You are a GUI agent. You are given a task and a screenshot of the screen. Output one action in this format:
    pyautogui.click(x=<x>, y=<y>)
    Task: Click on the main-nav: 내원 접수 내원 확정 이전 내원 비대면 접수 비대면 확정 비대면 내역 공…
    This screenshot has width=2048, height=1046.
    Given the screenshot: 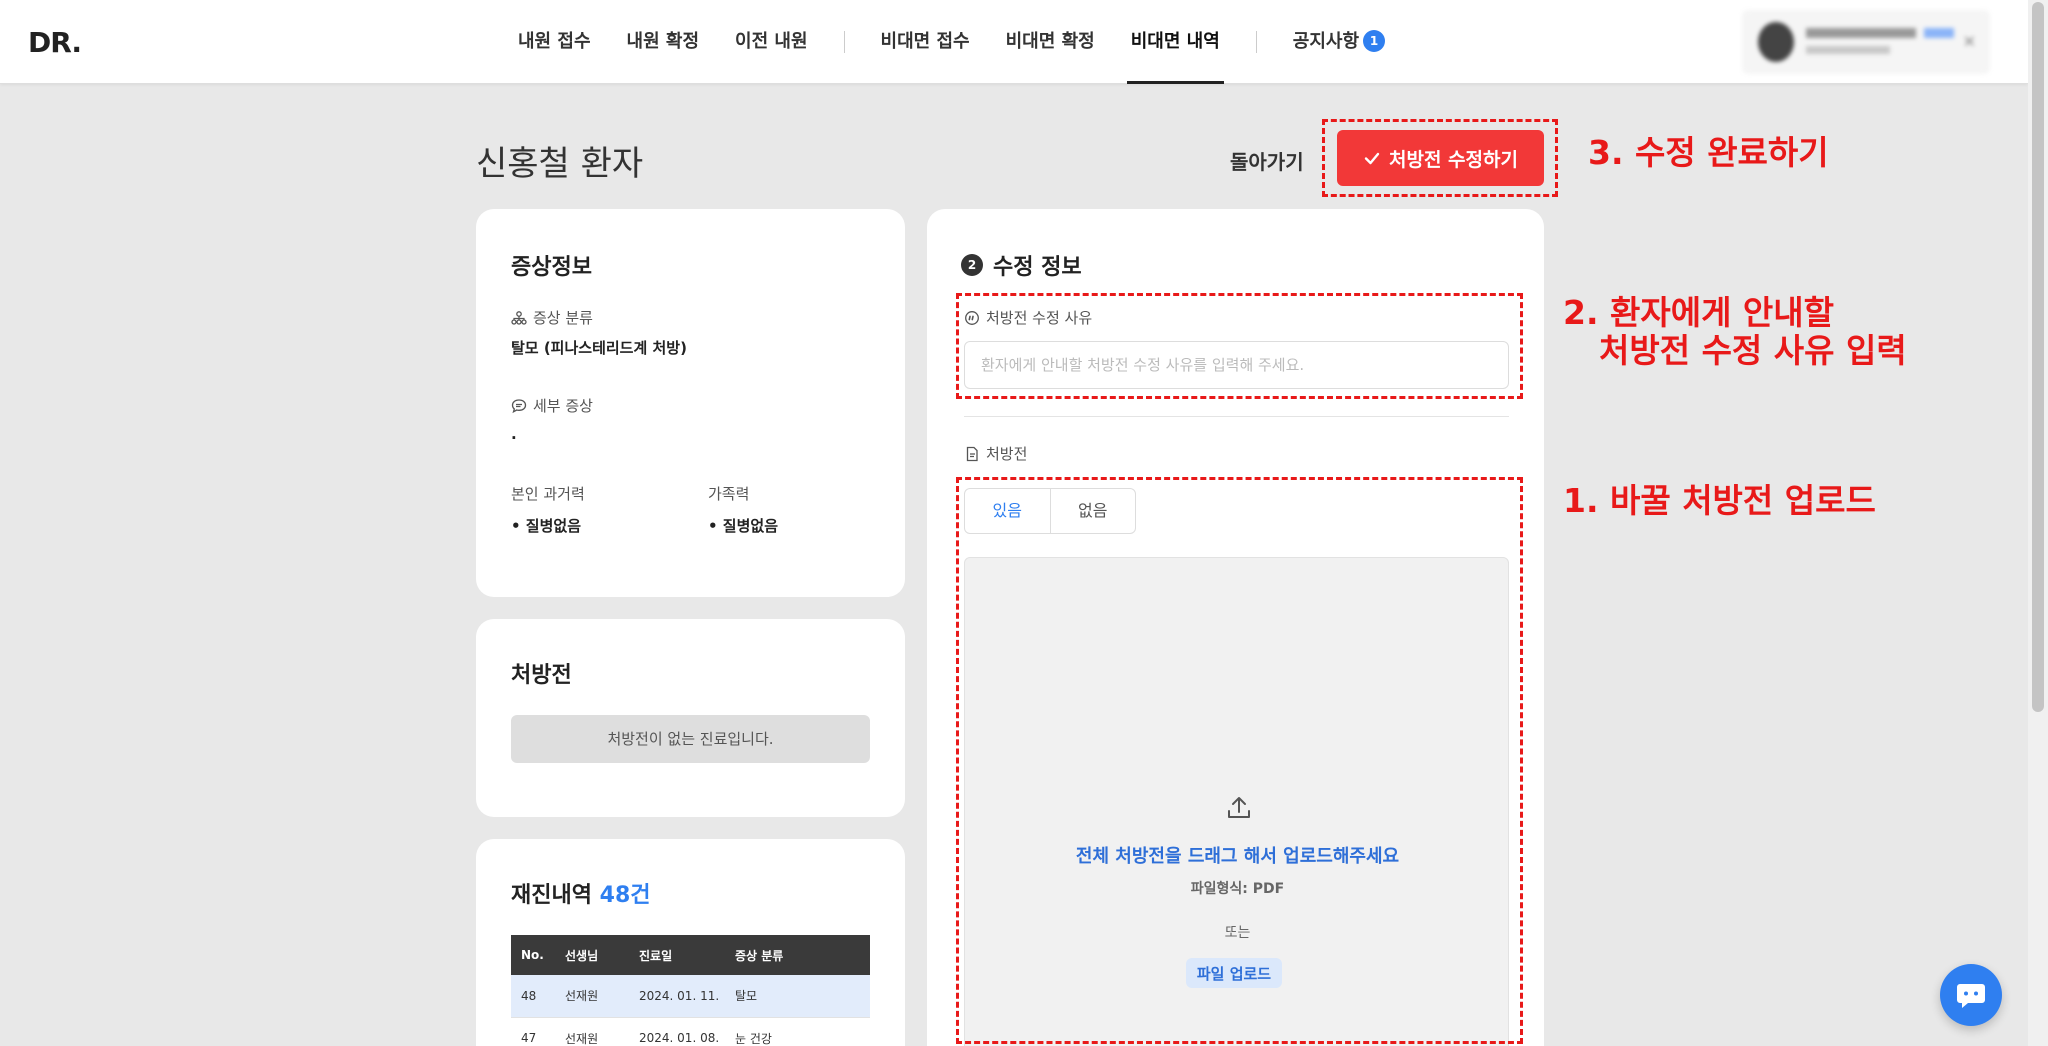 What is the action you would take?
    pyautogui.click(x=951, y=42)
    